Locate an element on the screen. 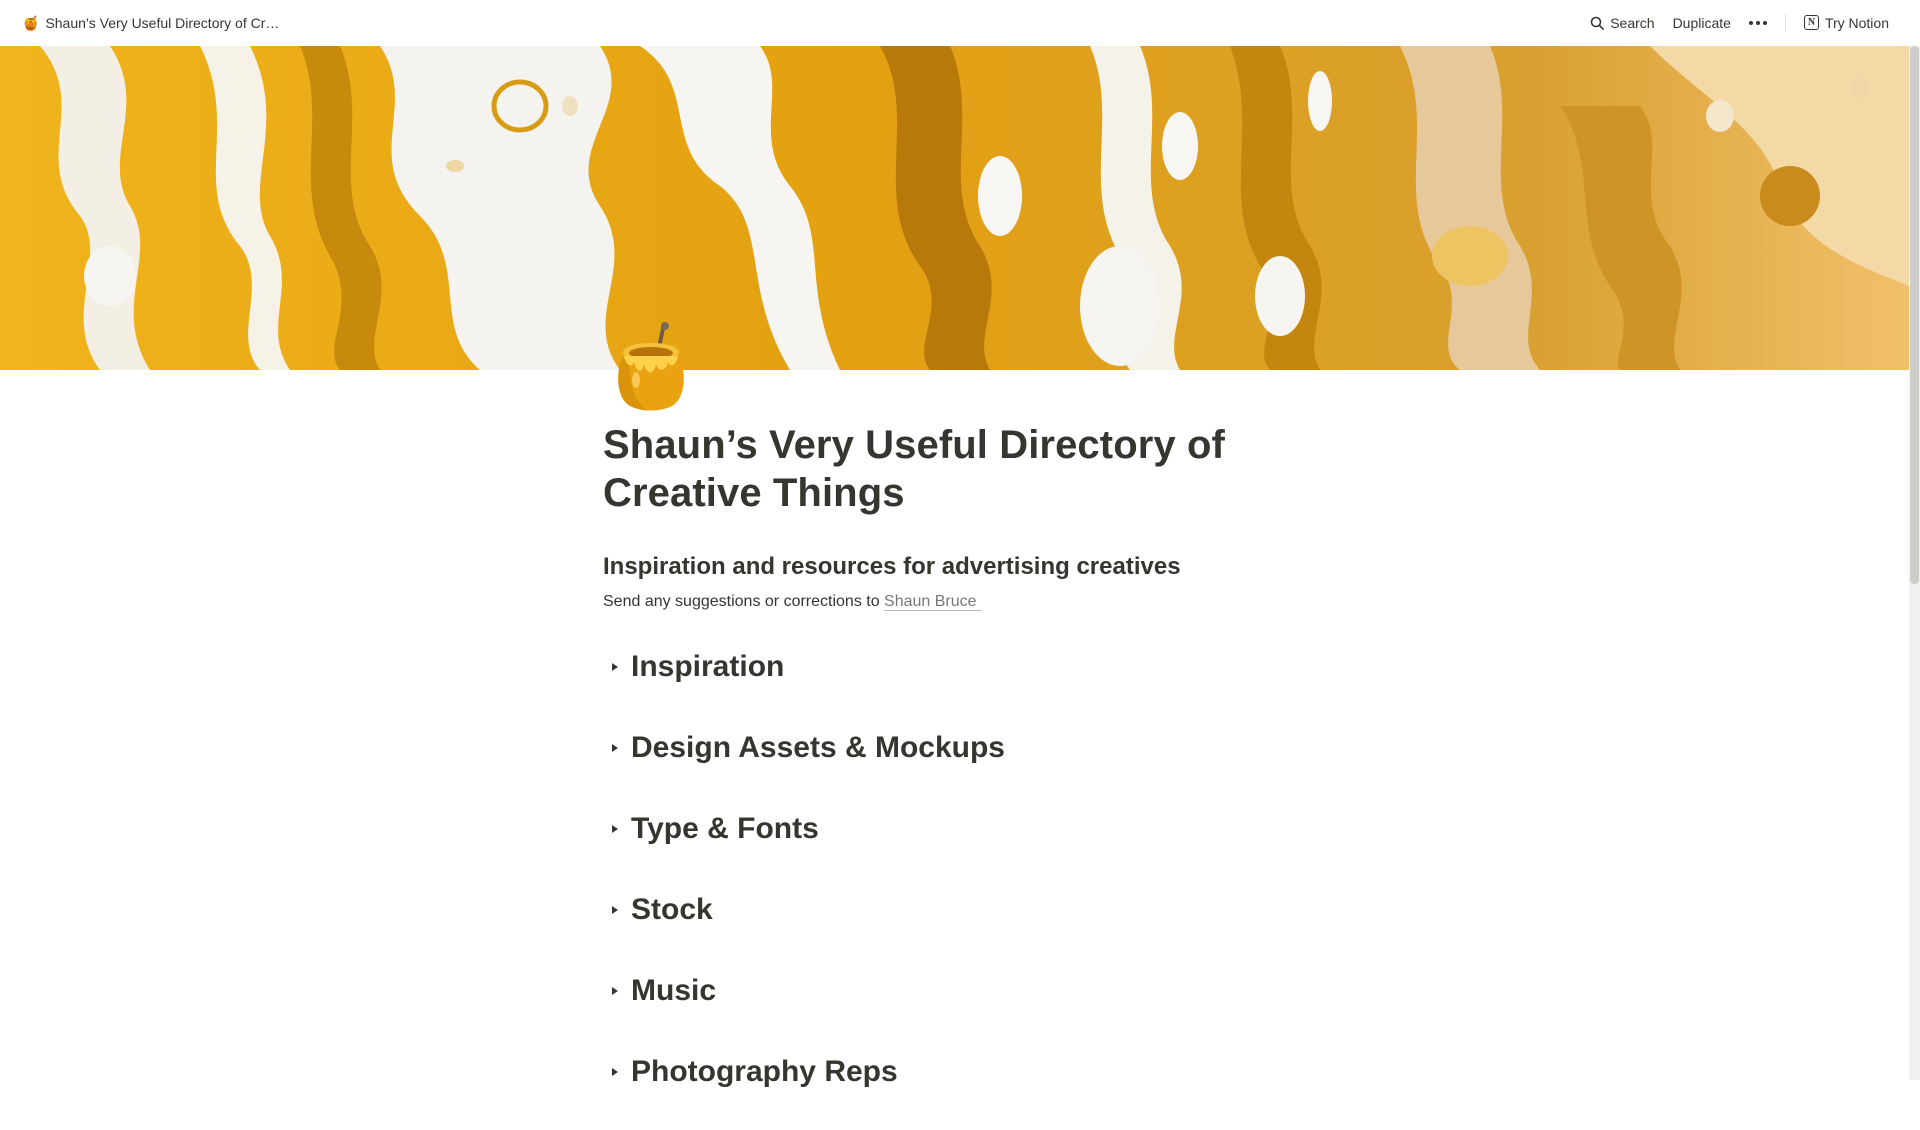 The height and width of the screenshot is (1130, 1920). toggle-heading: Stock is located at coordinates (672, 909).